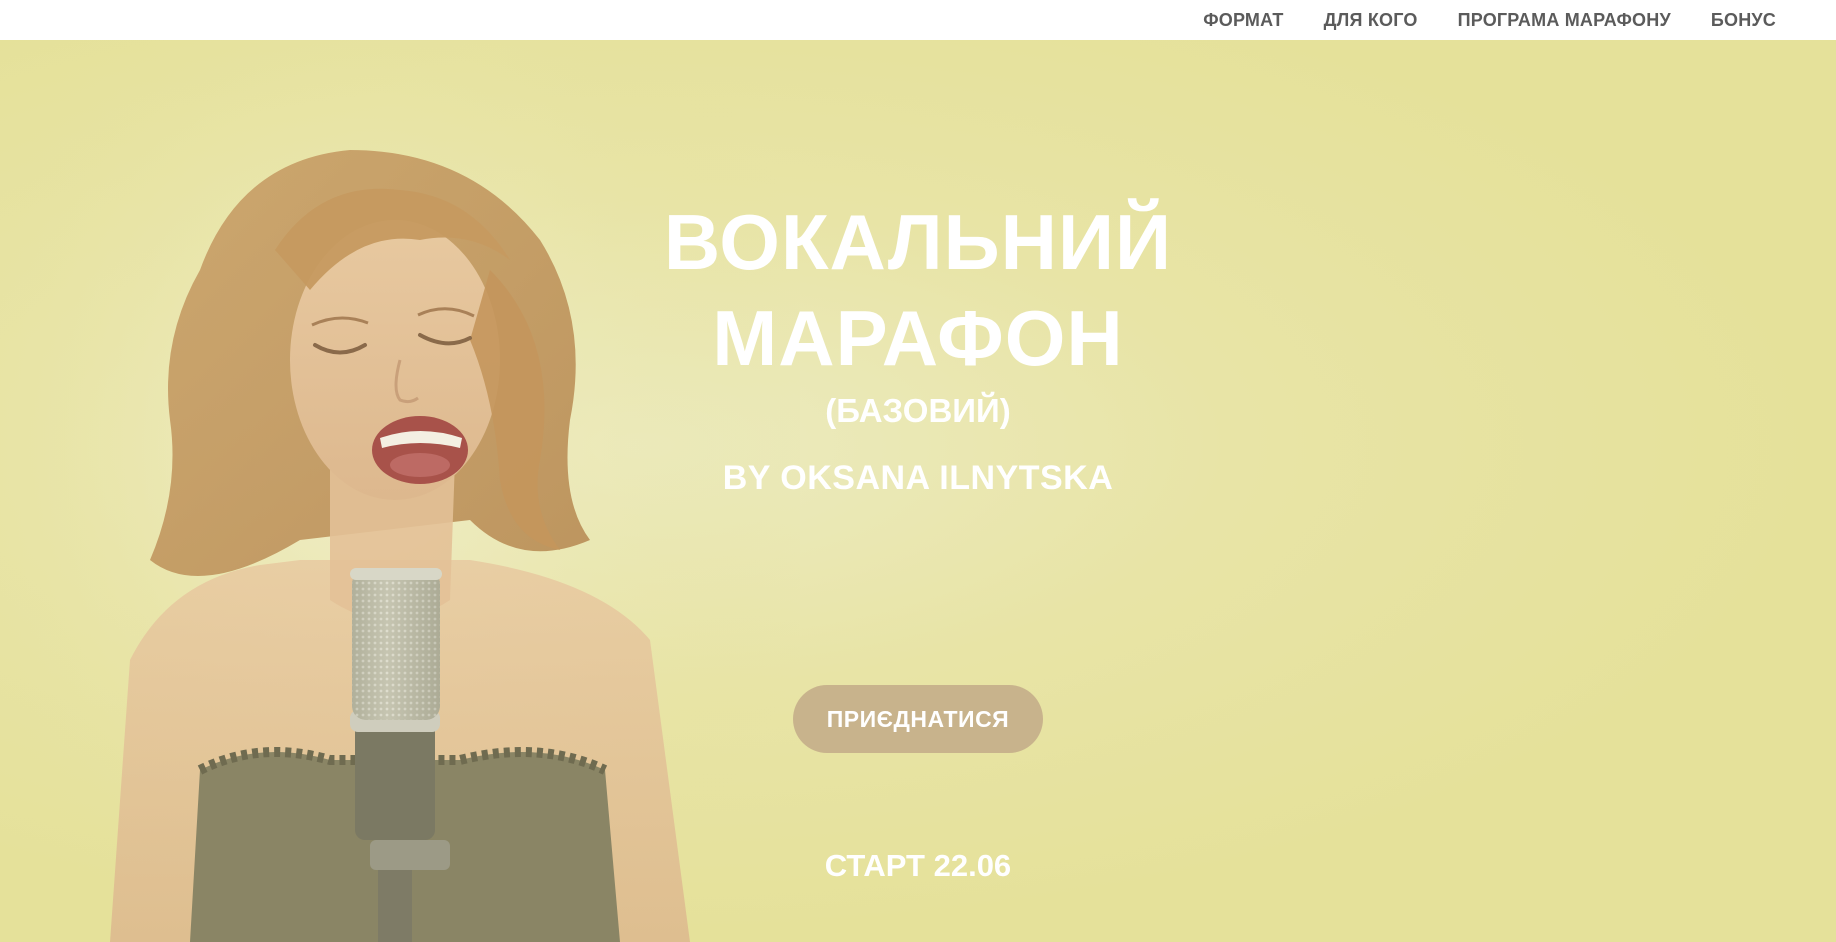  What do you see at coordinates (1564, 20) in the screenshot?
I see `nav-link-marathon-program: ПРОГРАМА МАРАФОНУ` at bounding box center [1564, 20].